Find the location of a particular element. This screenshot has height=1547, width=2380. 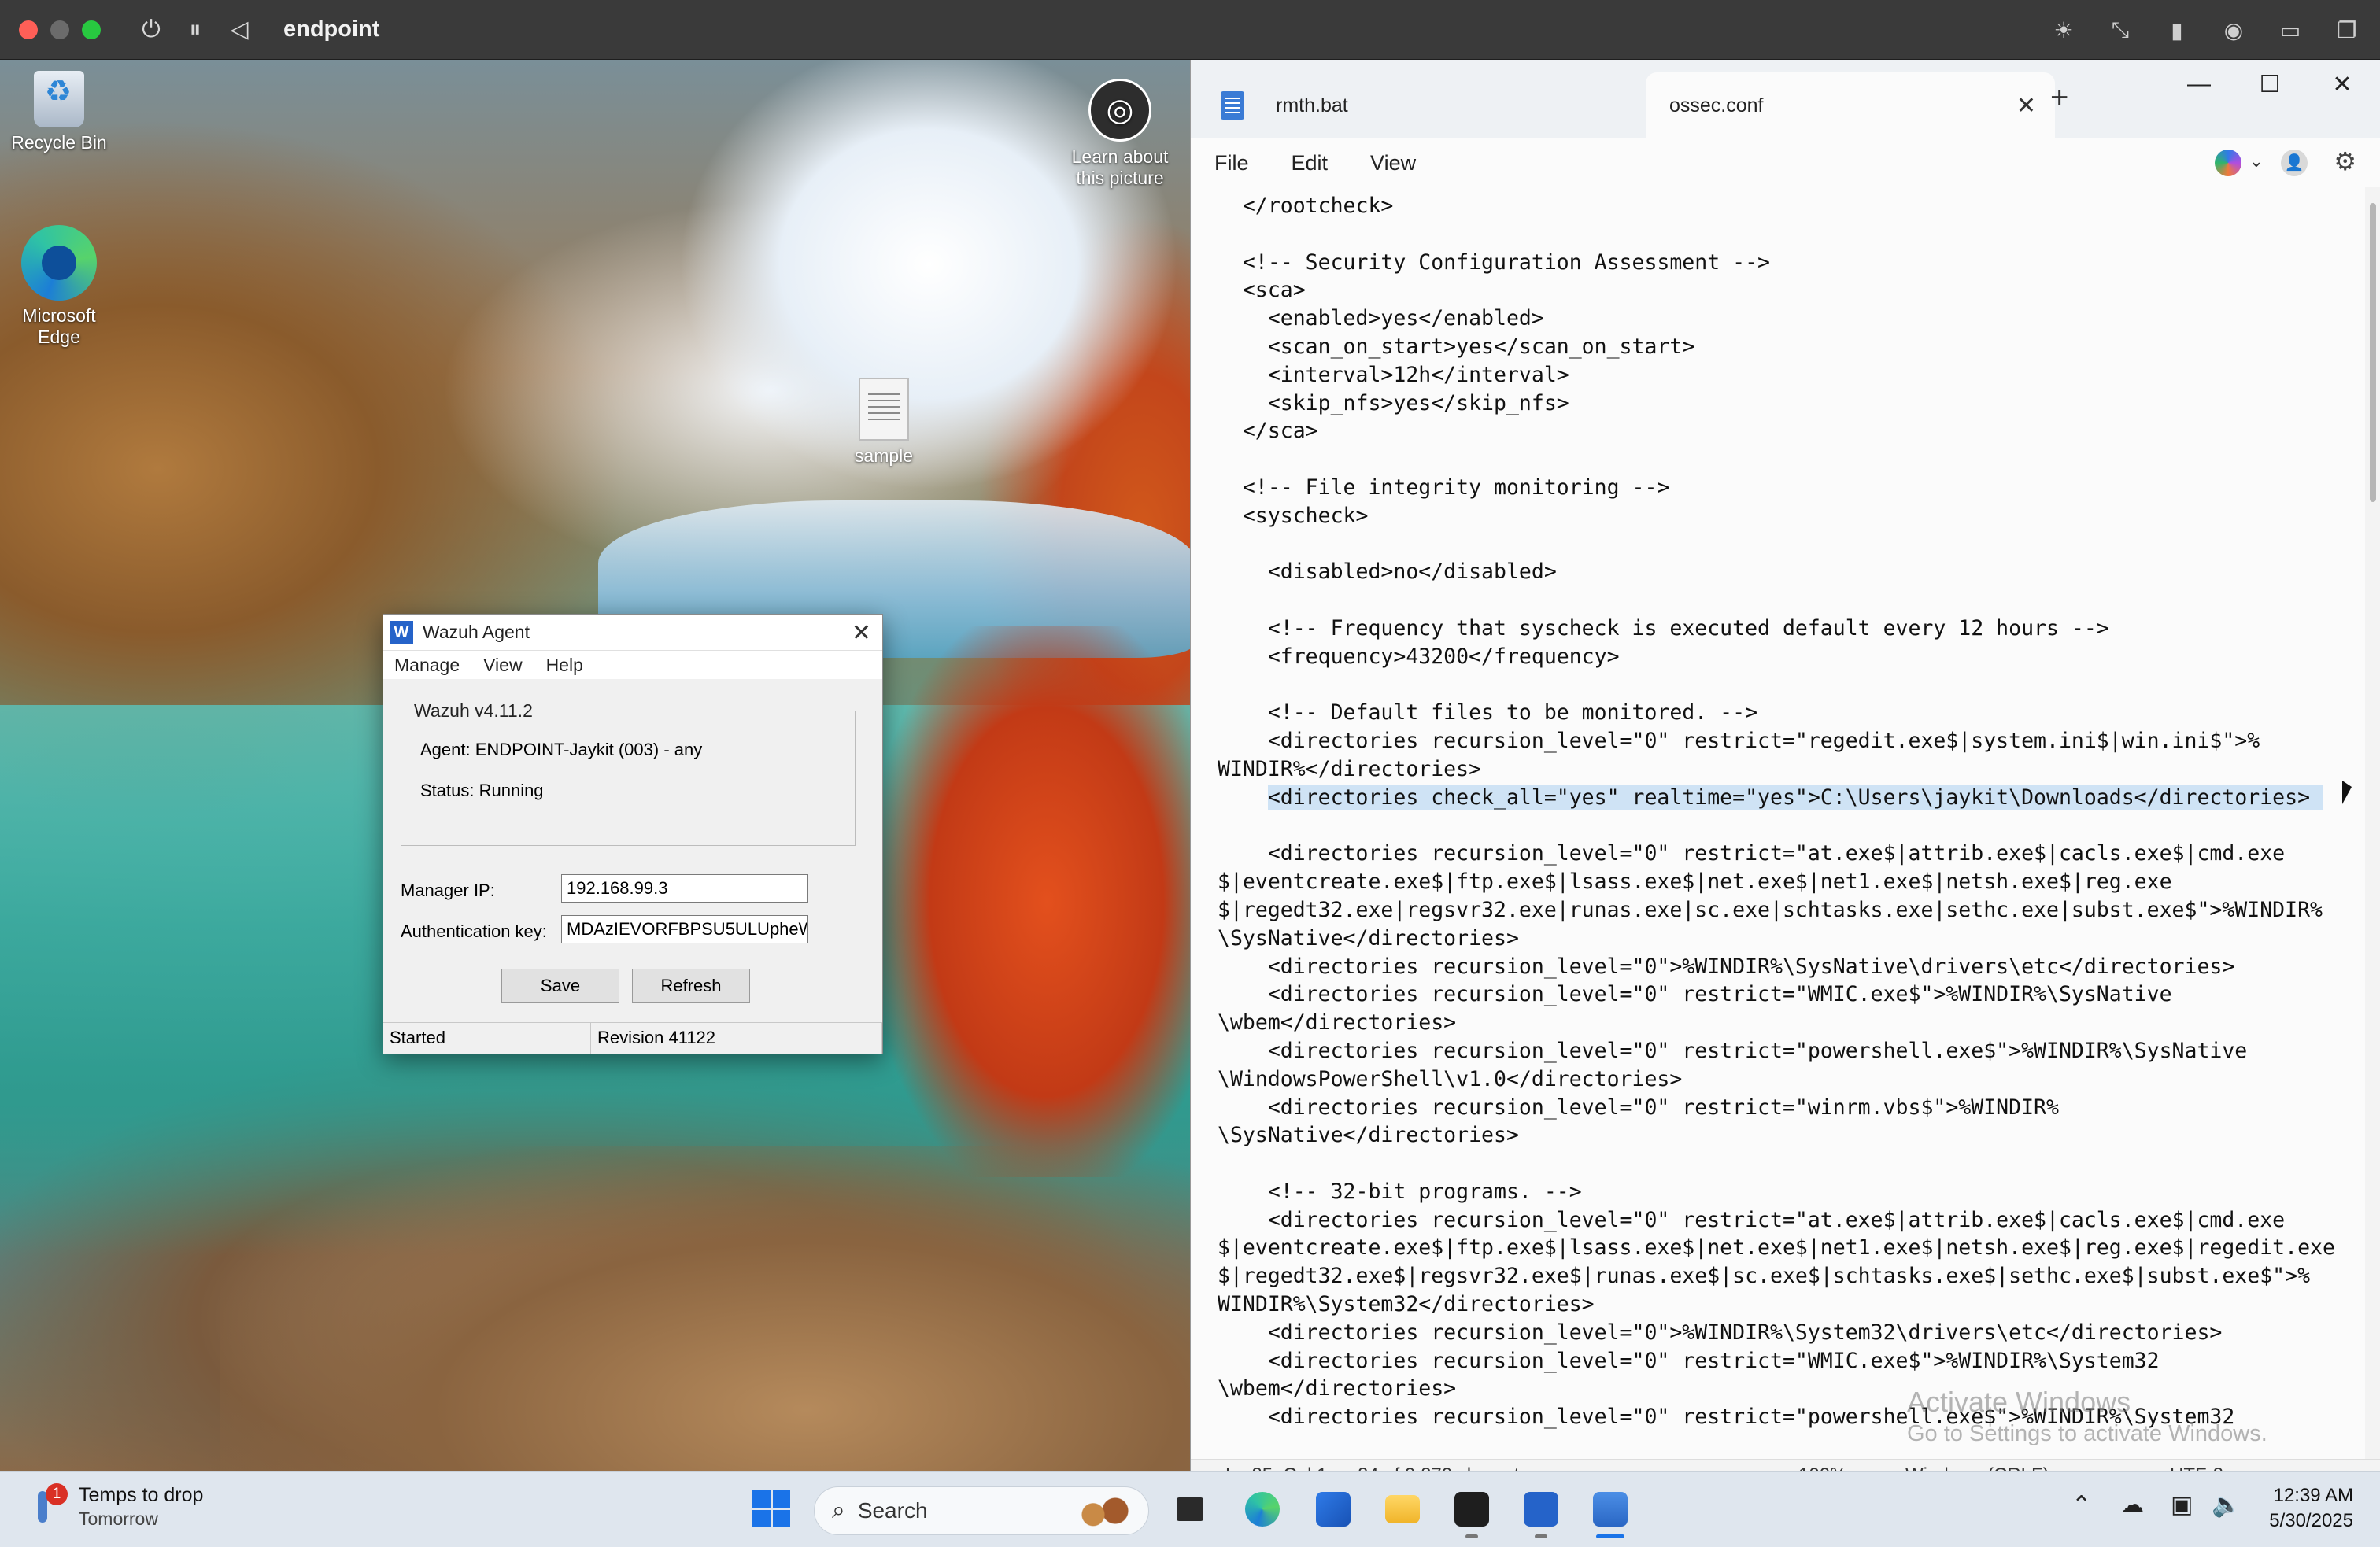

save-button: Save is located at coordinates (560, 986).